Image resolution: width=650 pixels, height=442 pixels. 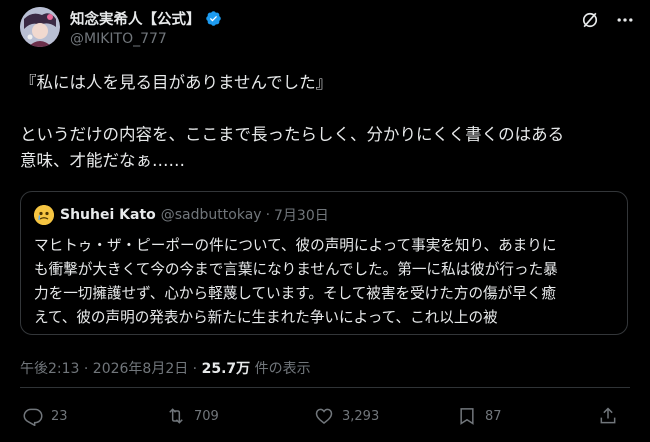 I want to click on author-display-name: 知念実希人【公式】, so click(x=135, y=18).